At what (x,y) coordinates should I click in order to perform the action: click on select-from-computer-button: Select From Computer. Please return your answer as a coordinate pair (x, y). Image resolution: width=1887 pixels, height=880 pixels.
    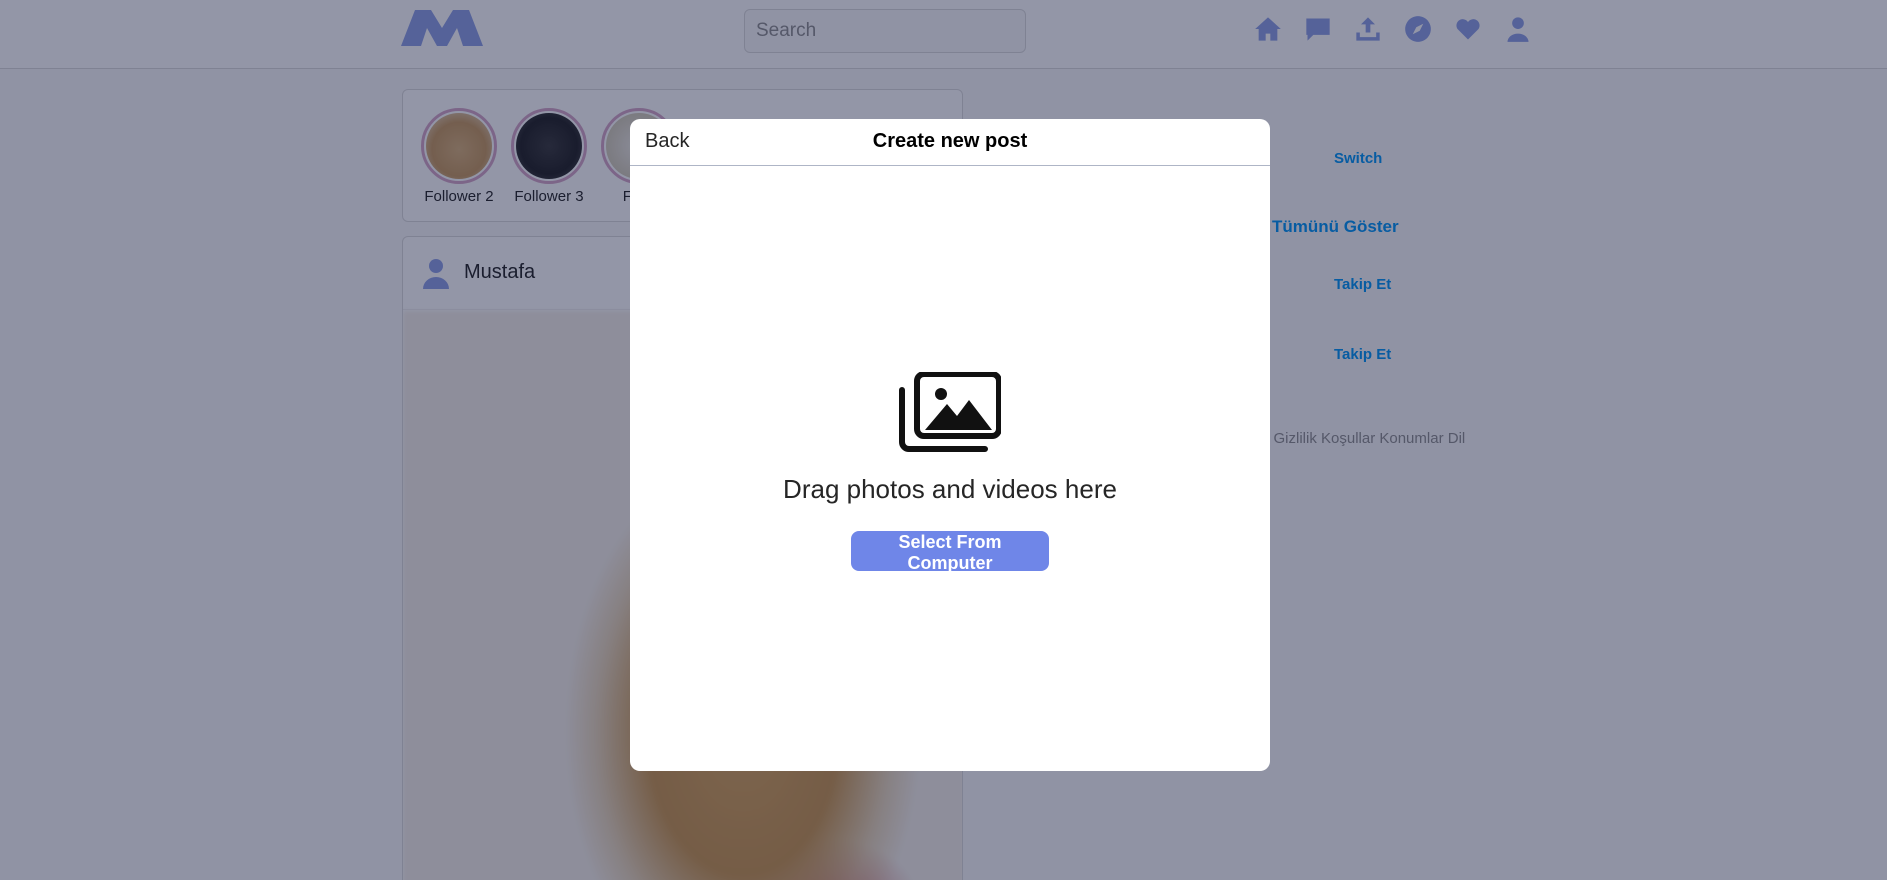
    Looking at the image, I should click on (950, 552).